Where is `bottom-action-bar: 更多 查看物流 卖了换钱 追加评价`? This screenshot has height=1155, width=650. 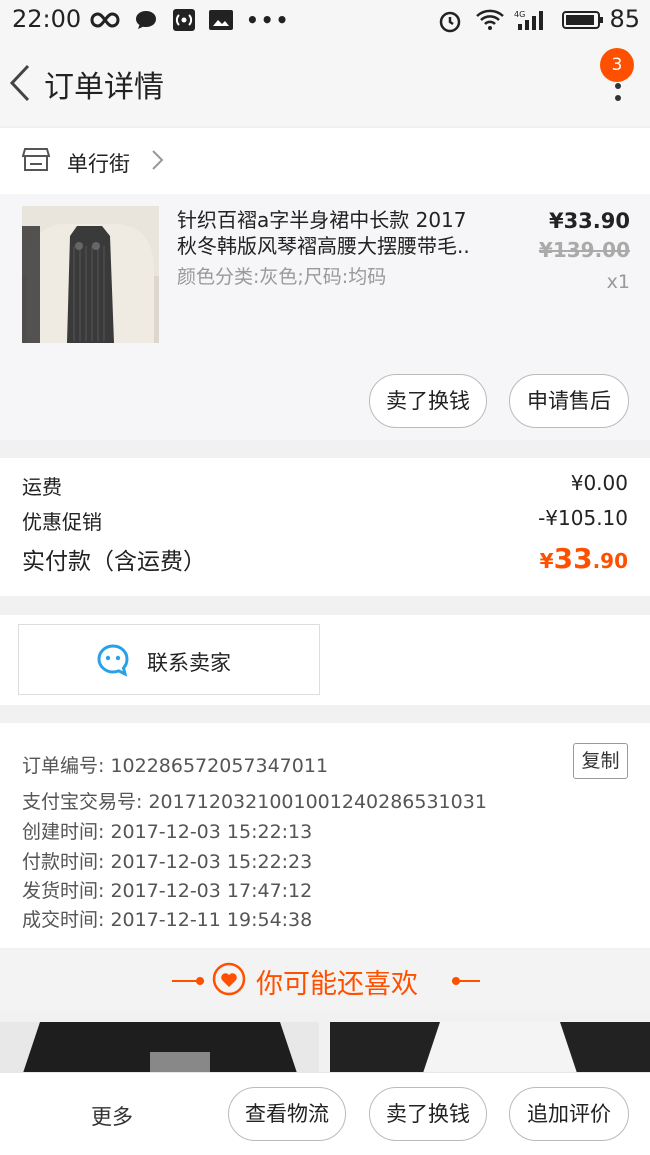
bottom-action-bar: 更多 查看物流 卖了换钱 追加评价 is located at coordinates (325, 1113).